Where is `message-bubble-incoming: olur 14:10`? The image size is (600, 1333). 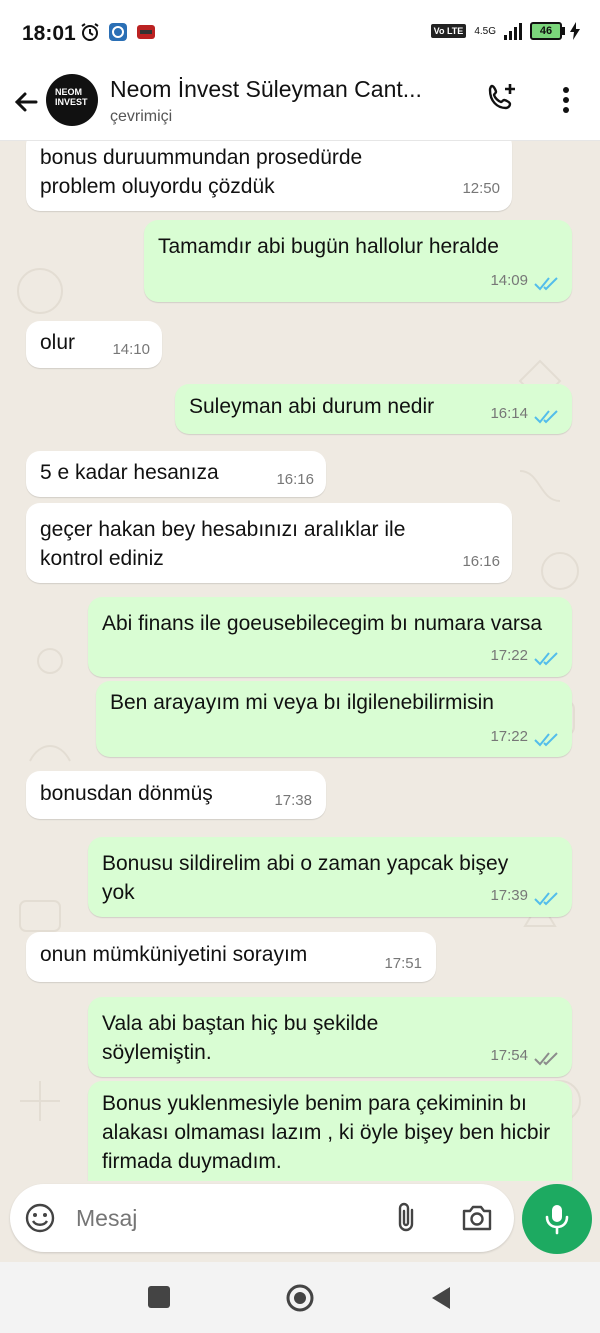
message-bubble-incoming: olur 14:10 is located at coordinates (94, 344).